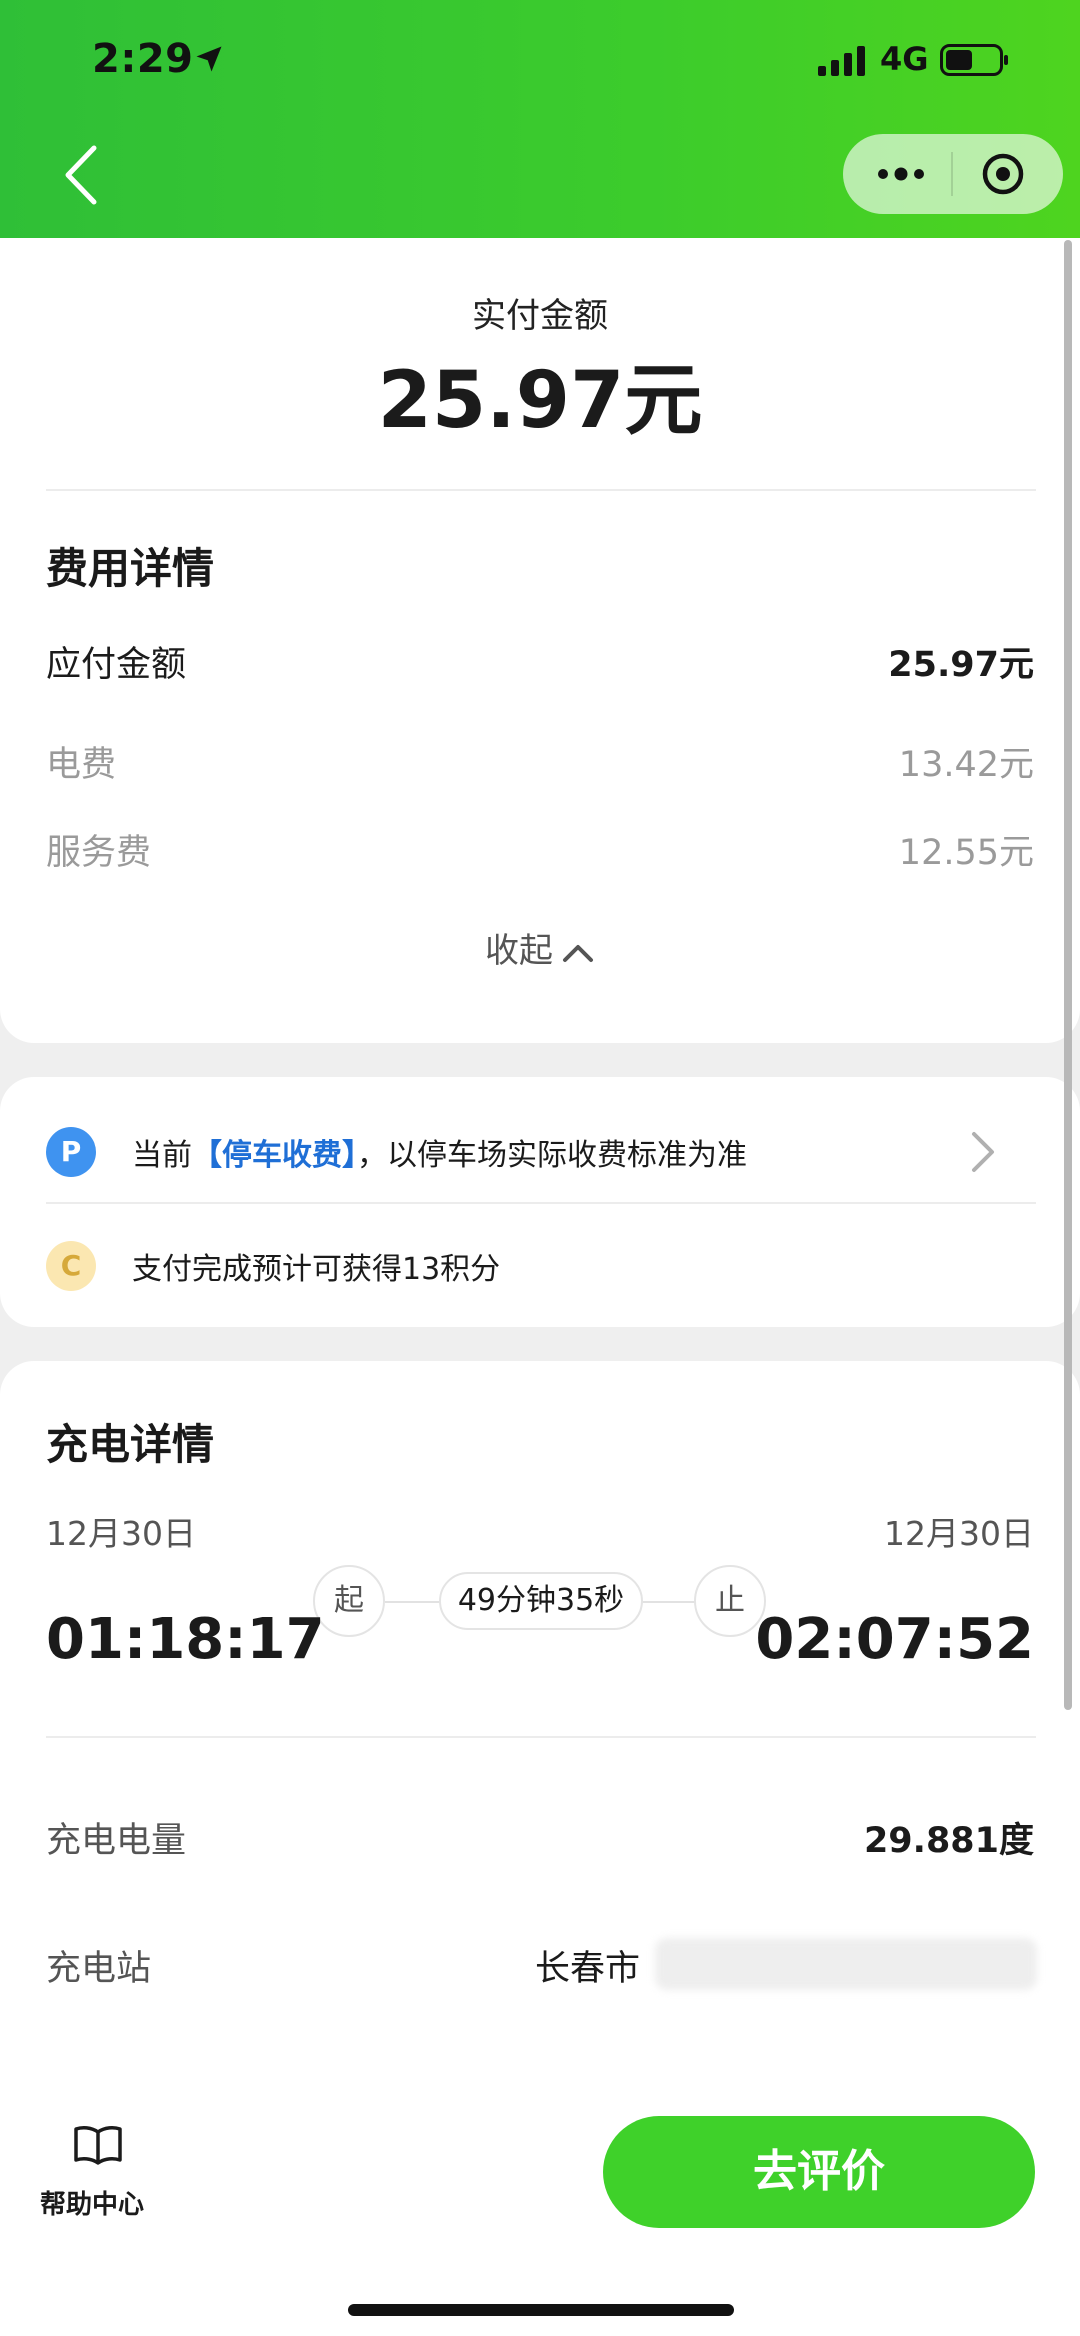  What do you see at coordinates (130, 568) in the screenshot?
I see `fee-details-title: 费用详情` at bounding box center [130, 568].